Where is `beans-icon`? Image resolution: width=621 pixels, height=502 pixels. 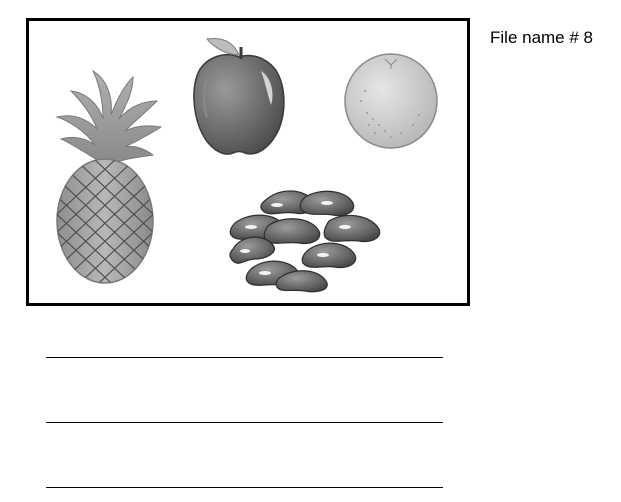 beans-icon is located at coordinates (305, 241).